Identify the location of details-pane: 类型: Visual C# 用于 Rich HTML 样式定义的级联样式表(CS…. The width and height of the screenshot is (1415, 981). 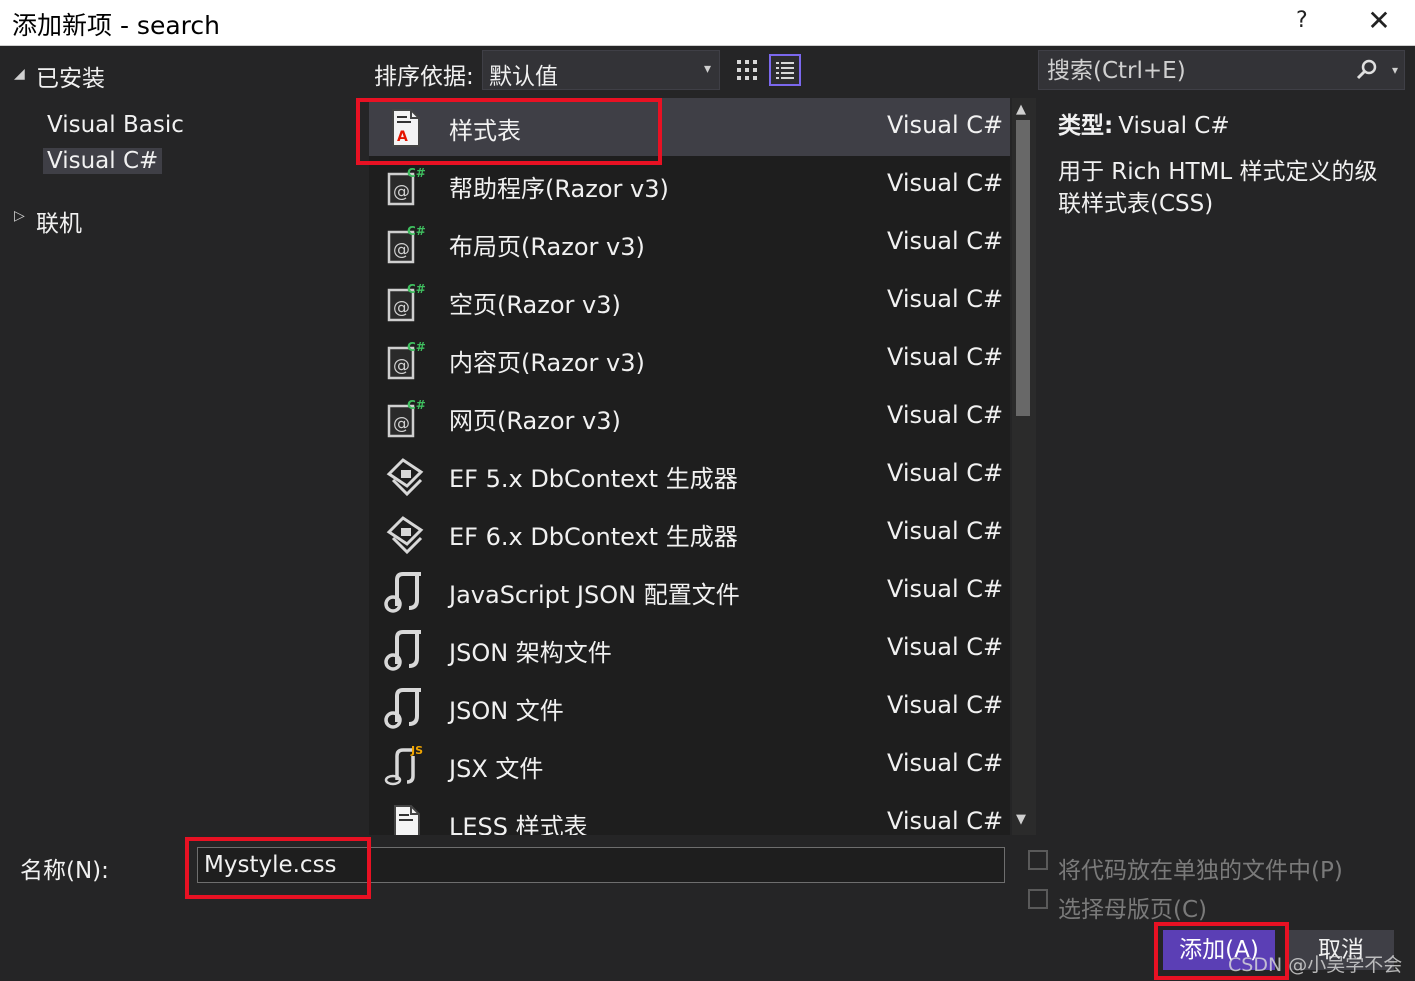
(1228, 163).